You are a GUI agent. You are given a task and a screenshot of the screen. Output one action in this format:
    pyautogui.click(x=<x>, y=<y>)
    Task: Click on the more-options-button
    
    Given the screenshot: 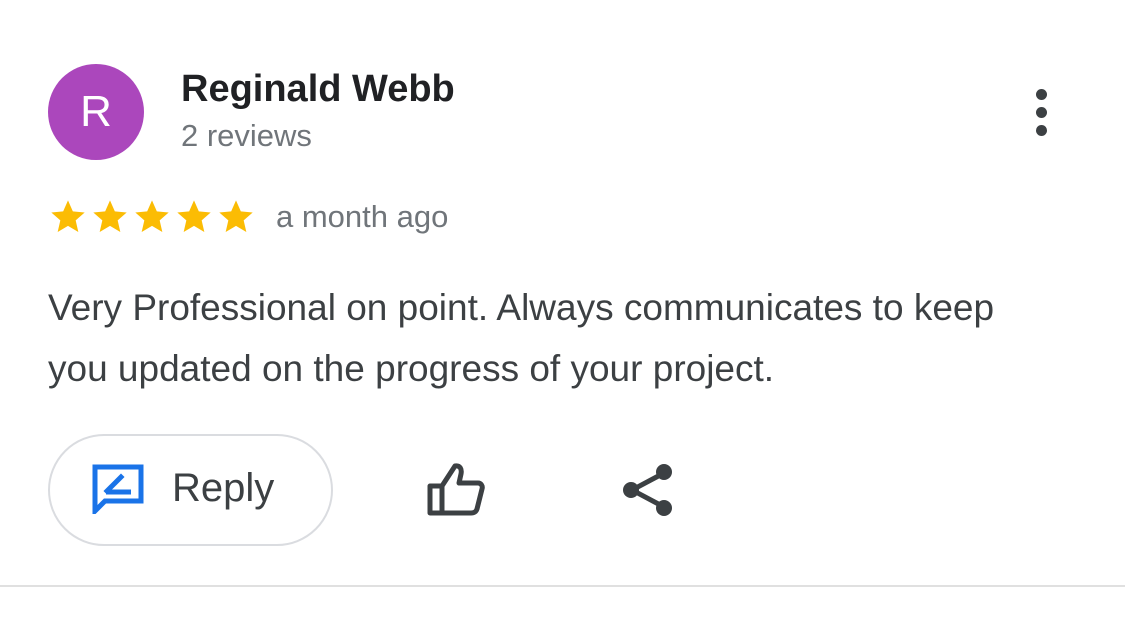 What is the action you would take?
    pyautogui.click(x=1041, y=112)
    